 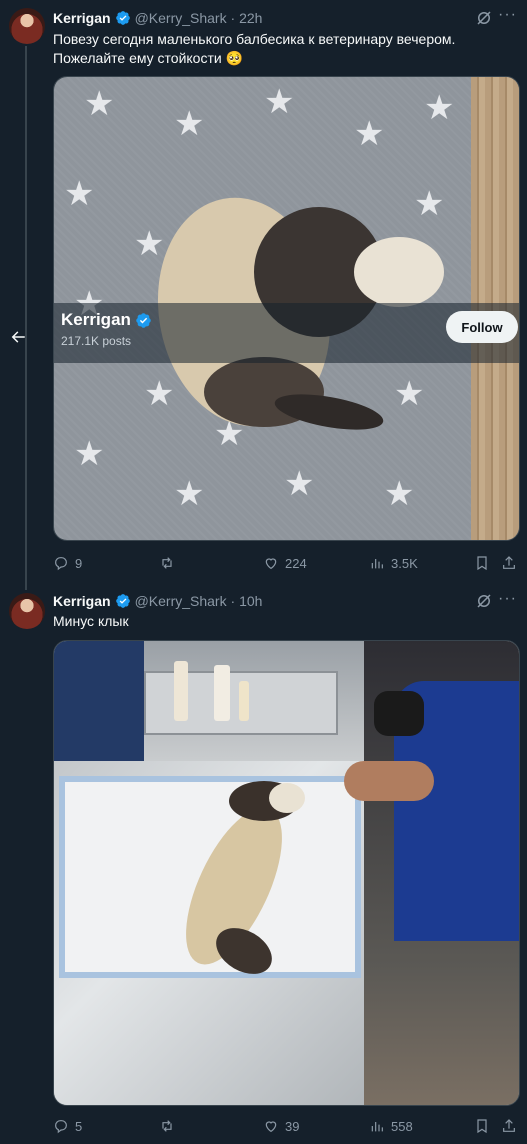 What do you see at coordinates (79, 1126) in the screenshot?
I see `reply-count: 5` at bounding box center [79, 1126].